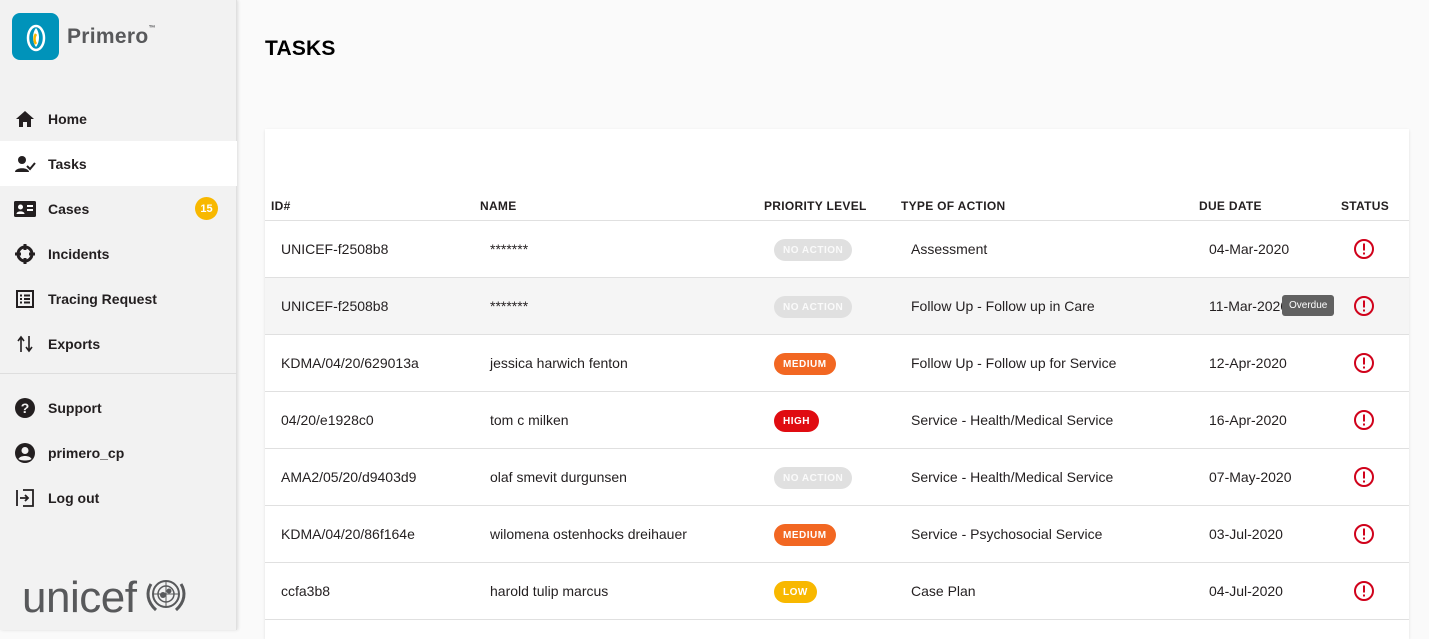 The height and width of the screenshot is (639, 1429). What do you see at coordinates (348, 534) in the screenshot?
I see `task-id: KDMA/04/20/86f164e` at bounding box center [348, 534].